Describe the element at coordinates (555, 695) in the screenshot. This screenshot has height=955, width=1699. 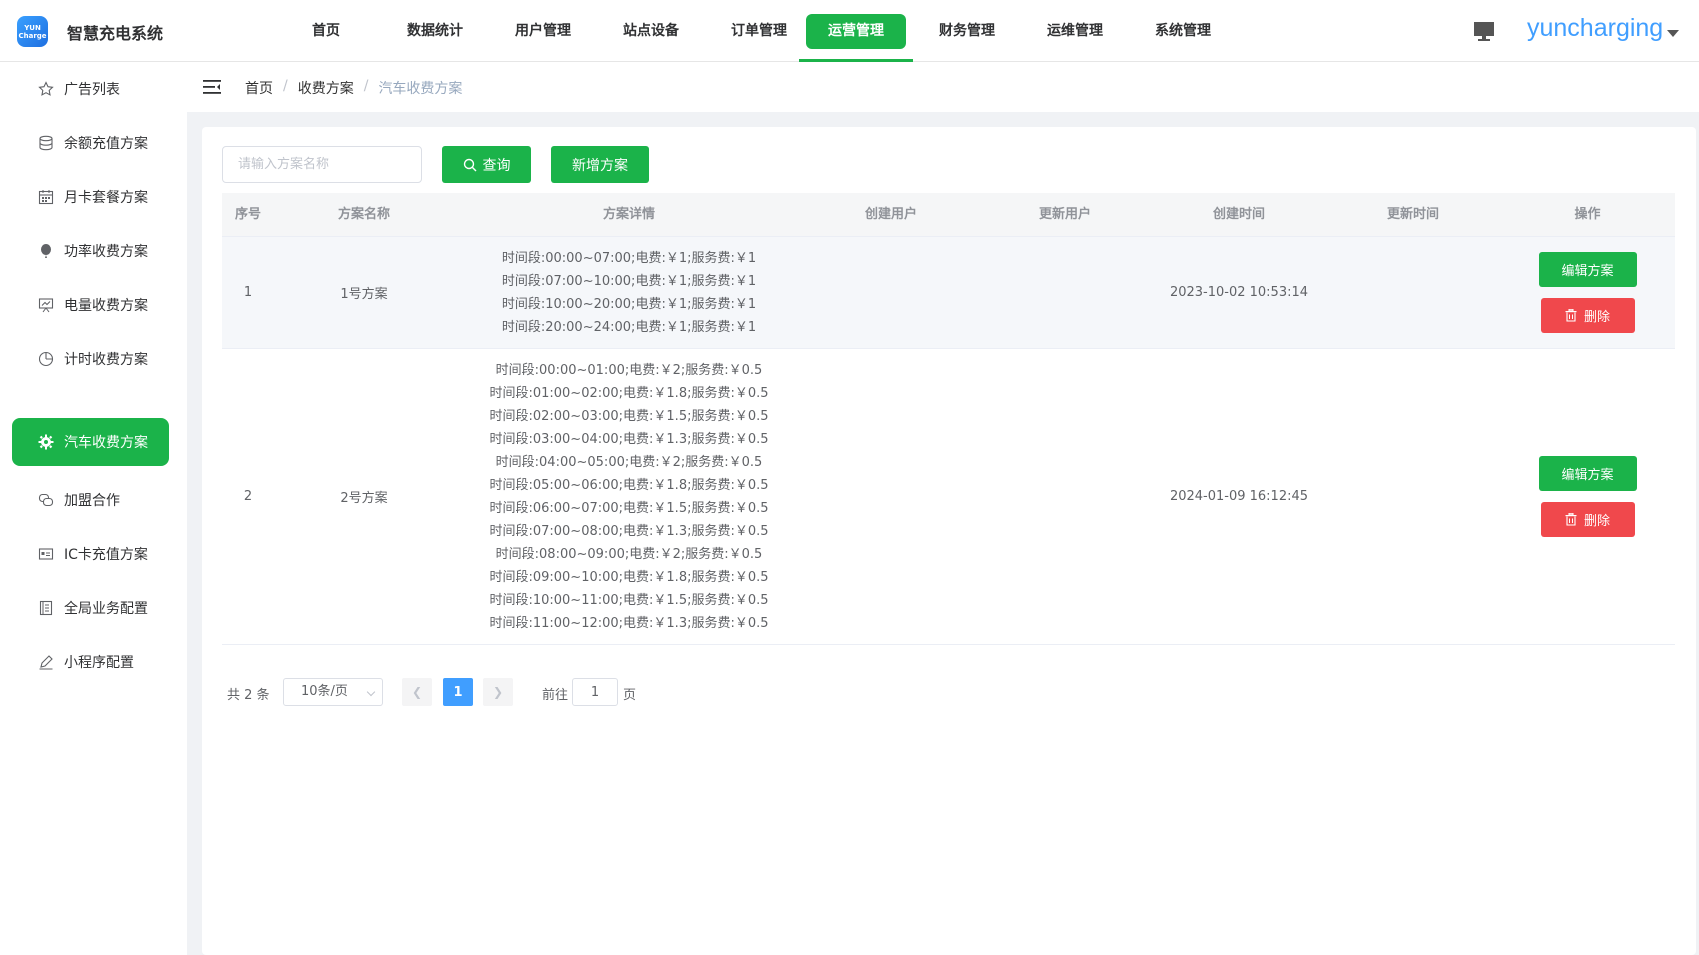
I see `goto-label: 前往` at that location.